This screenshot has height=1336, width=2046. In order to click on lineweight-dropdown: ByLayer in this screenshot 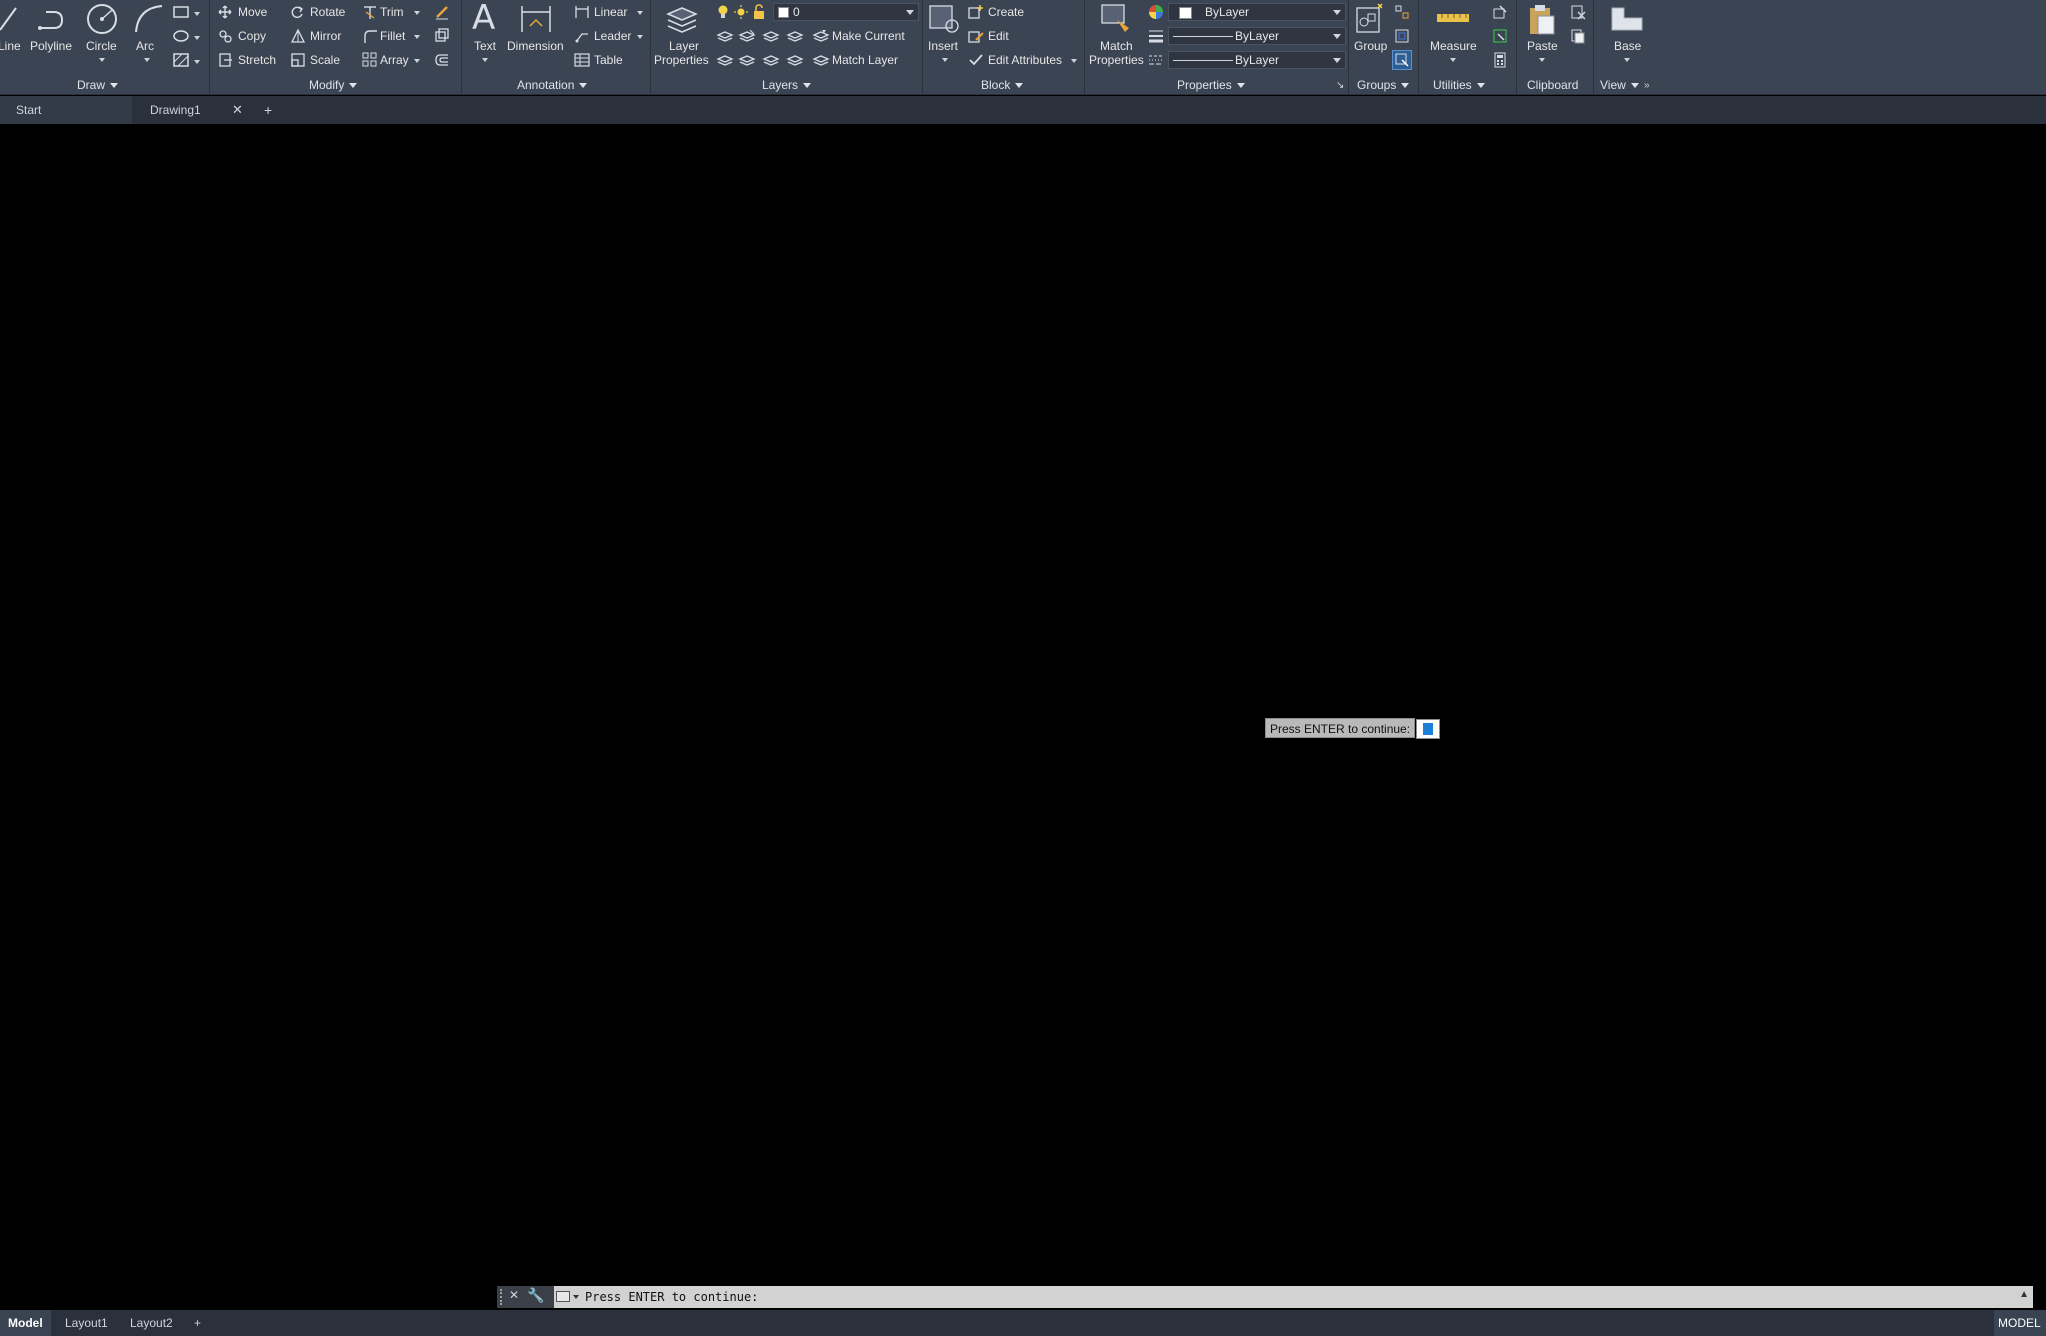, I will do `click(1257, 36)`.